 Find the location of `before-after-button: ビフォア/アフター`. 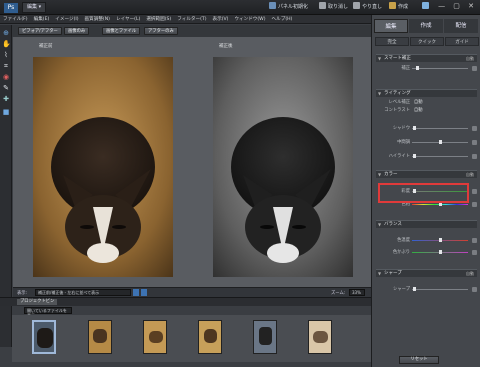

before-after-button: ビフォア/アフター is located at coordinates (40, 31).